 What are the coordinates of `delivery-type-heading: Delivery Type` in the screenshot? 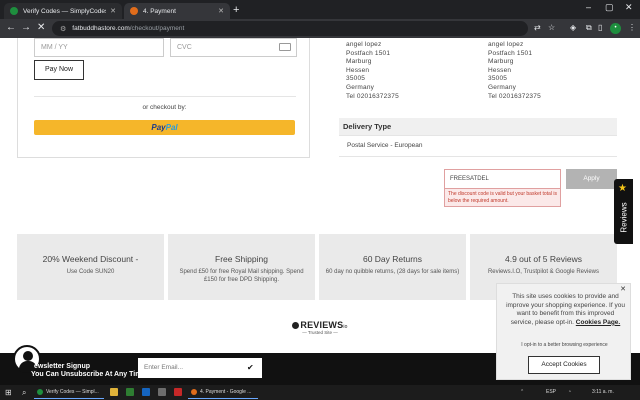 It's located at (478, 126).